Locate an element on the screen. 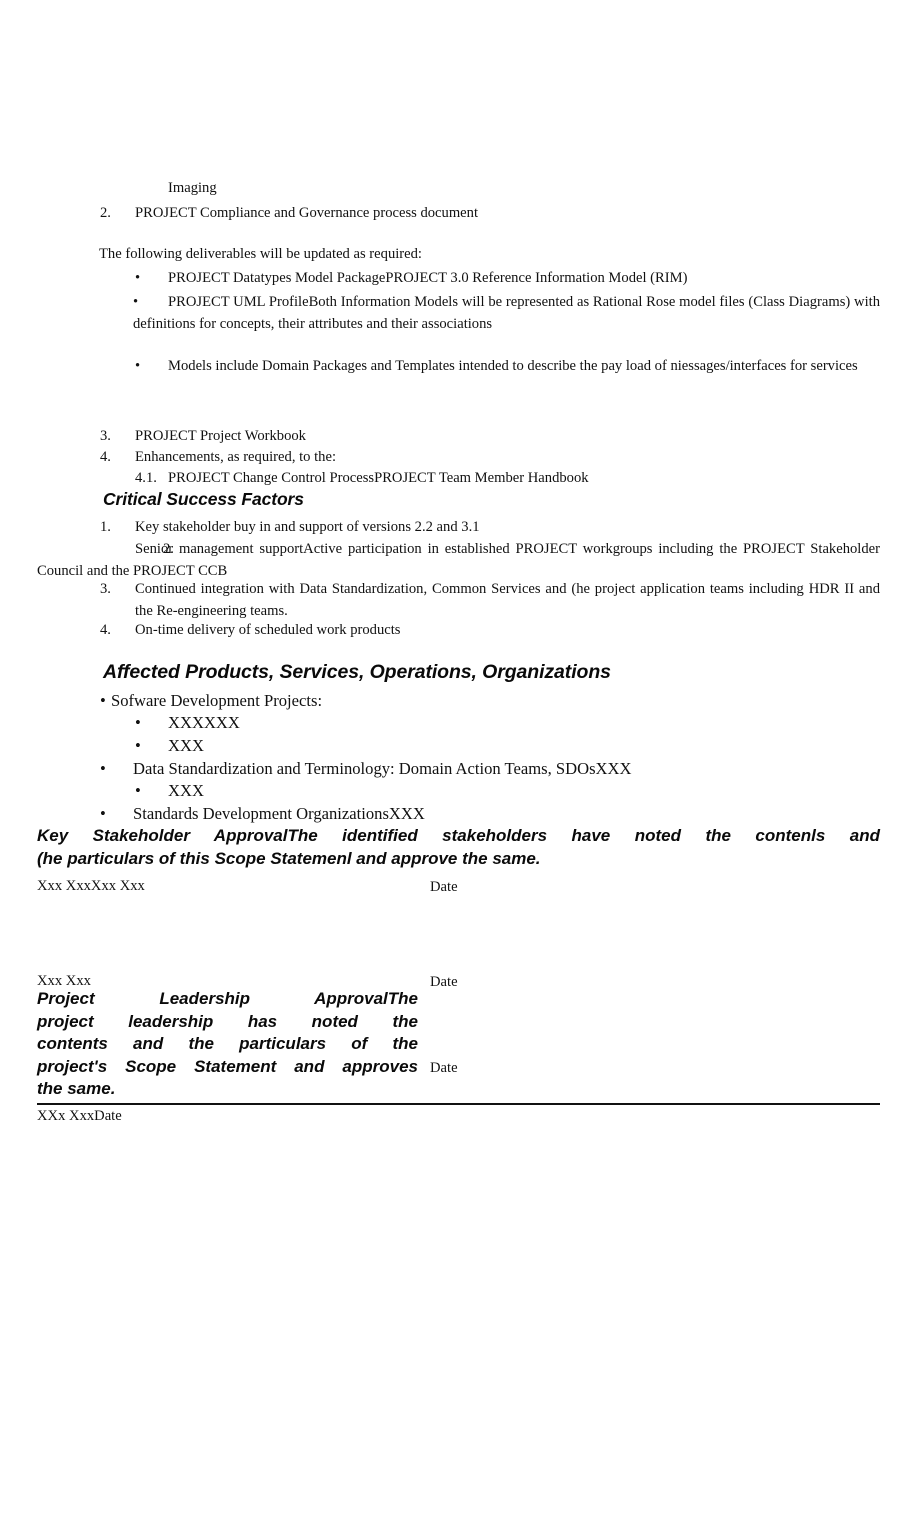 This screenshot has width=920, height=1516. deliverable-item-3: 3. PROJECT Project Workbook is located at coordinates (490, 437).